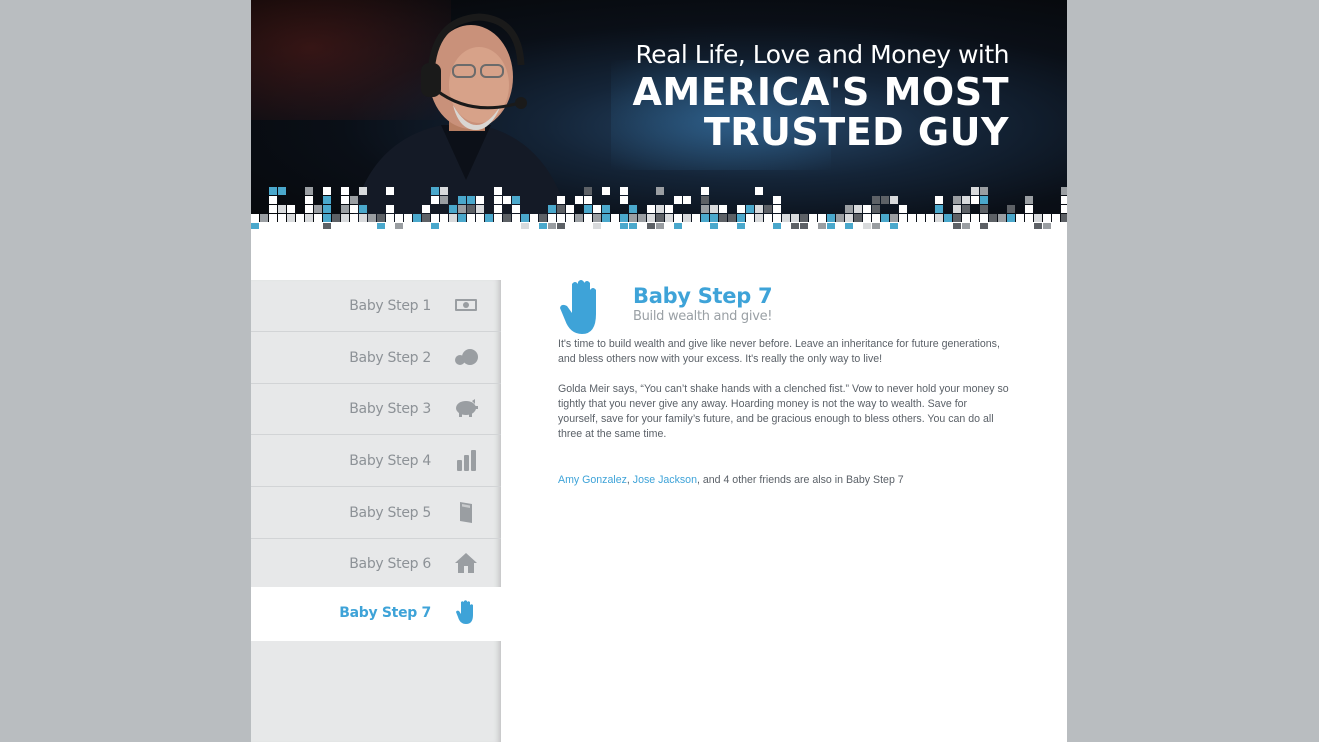  Describe the element at coordinates (390, 513) in the screenshot. I see `sidebar-item-label: Baby Step 5` at that location.